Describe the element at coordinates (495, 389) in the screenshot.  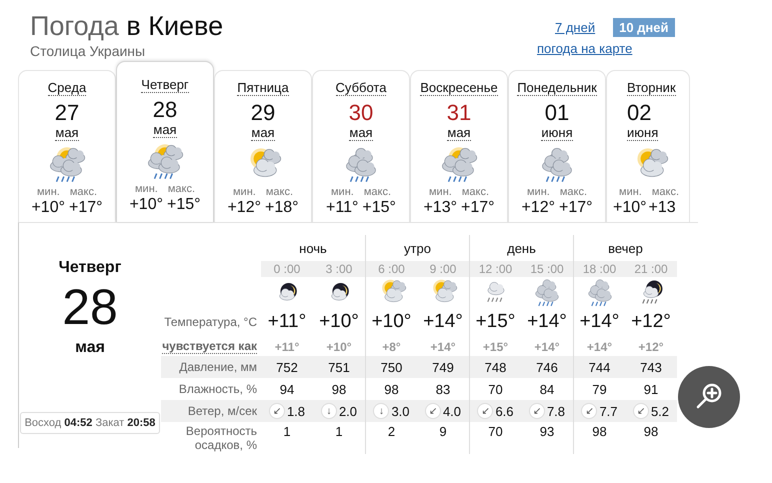
I see `humidity-value: 70` at that location.